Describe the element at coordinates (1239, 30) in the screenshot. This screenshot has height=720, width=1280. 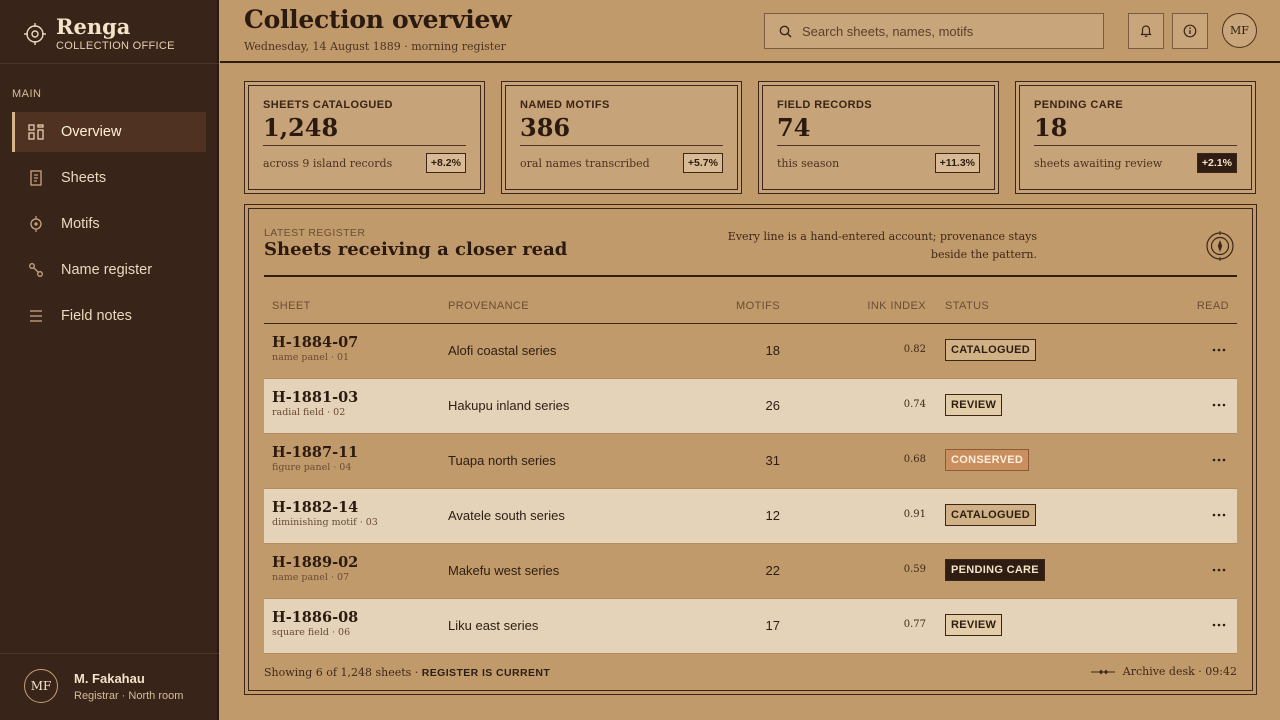
I see `header-avatar: MF` at that location.